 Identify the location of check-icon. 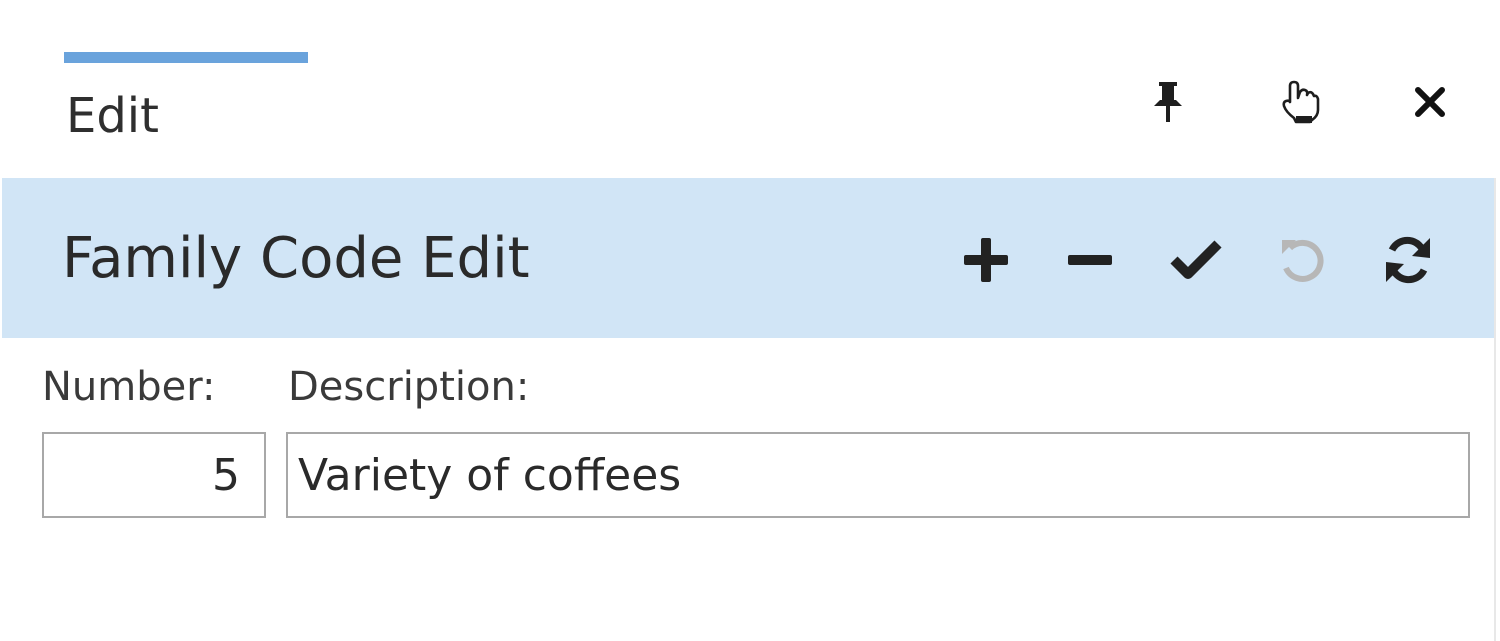
(1196, 260).